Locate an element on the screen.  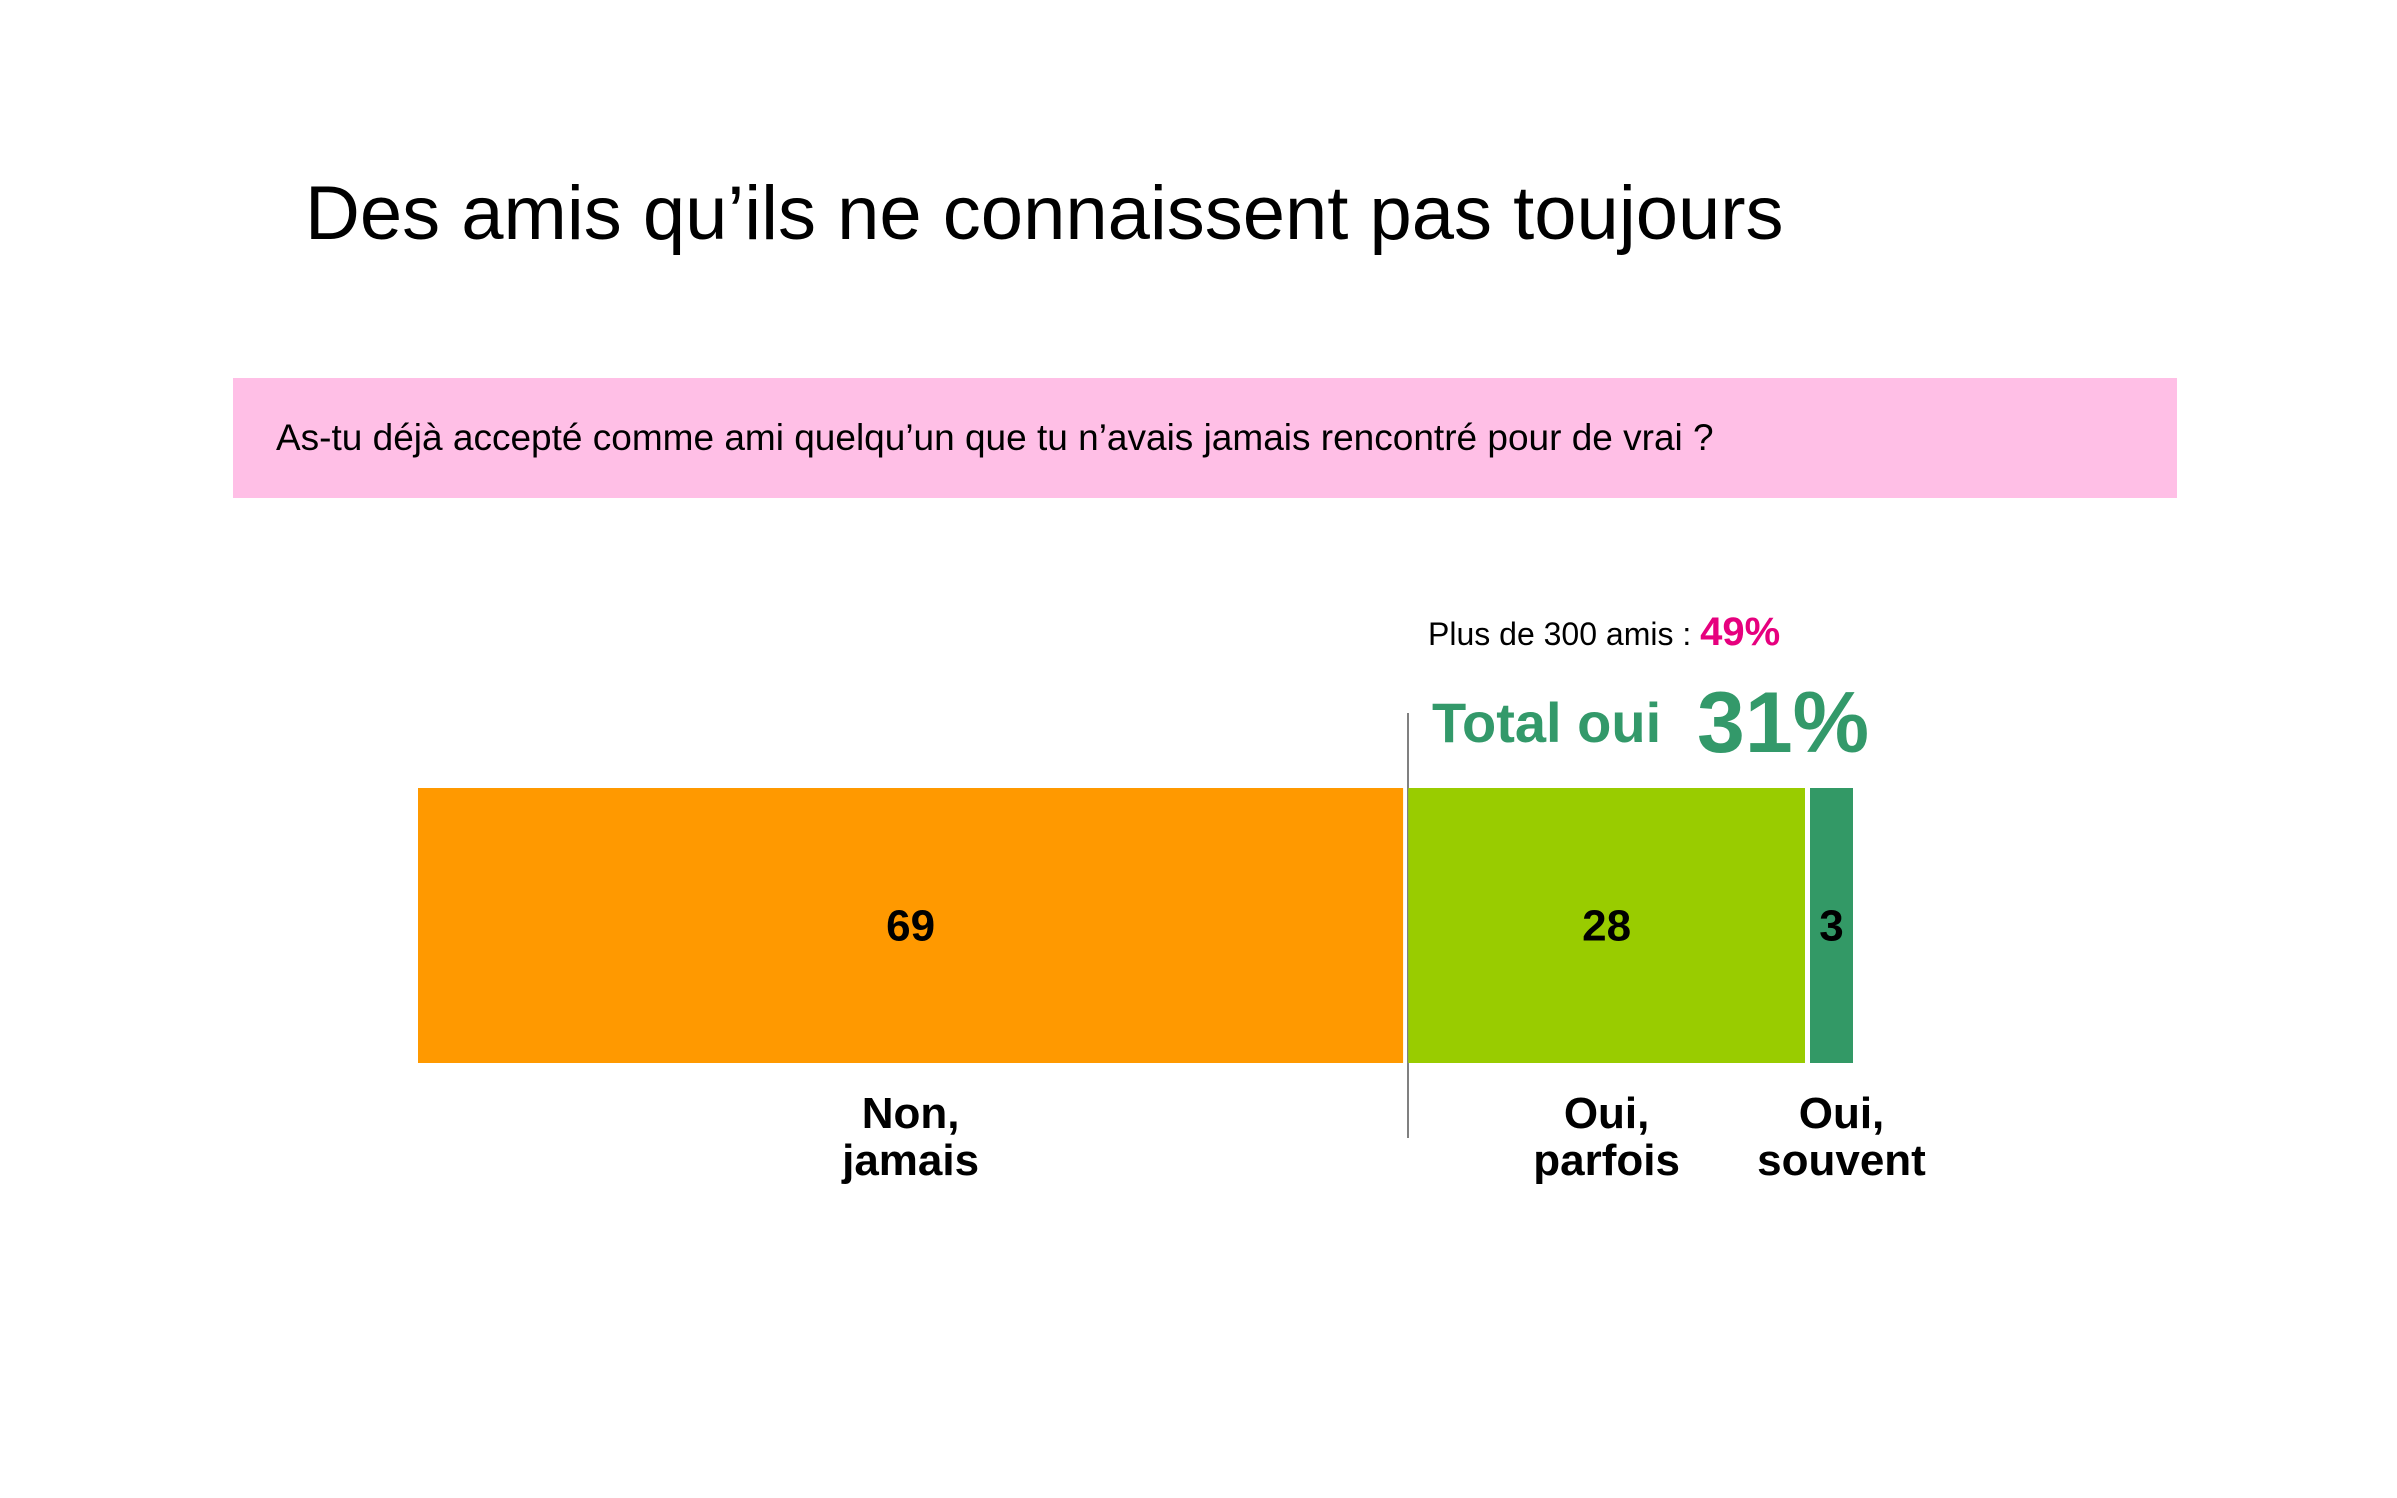
subgroup-label: Plus de 300 amis : is located at coordinates (1564, 634).